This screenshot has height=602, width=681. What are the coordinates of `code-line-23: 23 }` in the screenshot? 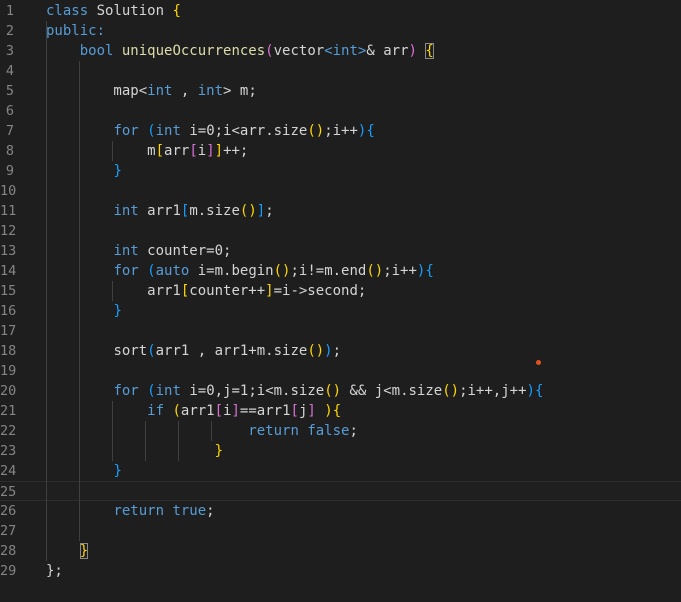 It's located at (340, 451).